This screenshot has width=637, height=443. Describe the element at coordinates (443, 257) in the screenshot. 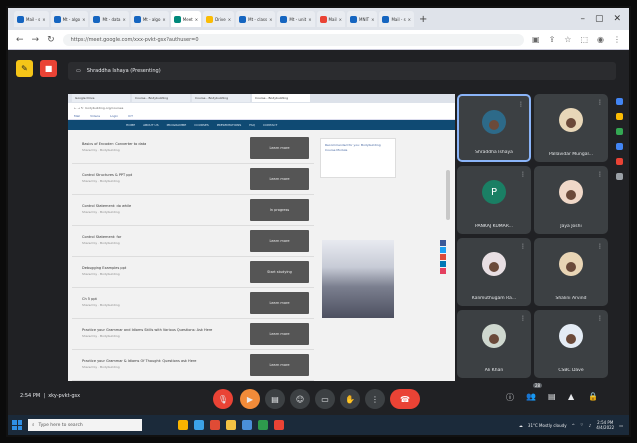

I see `google-plus-icon` at that location.